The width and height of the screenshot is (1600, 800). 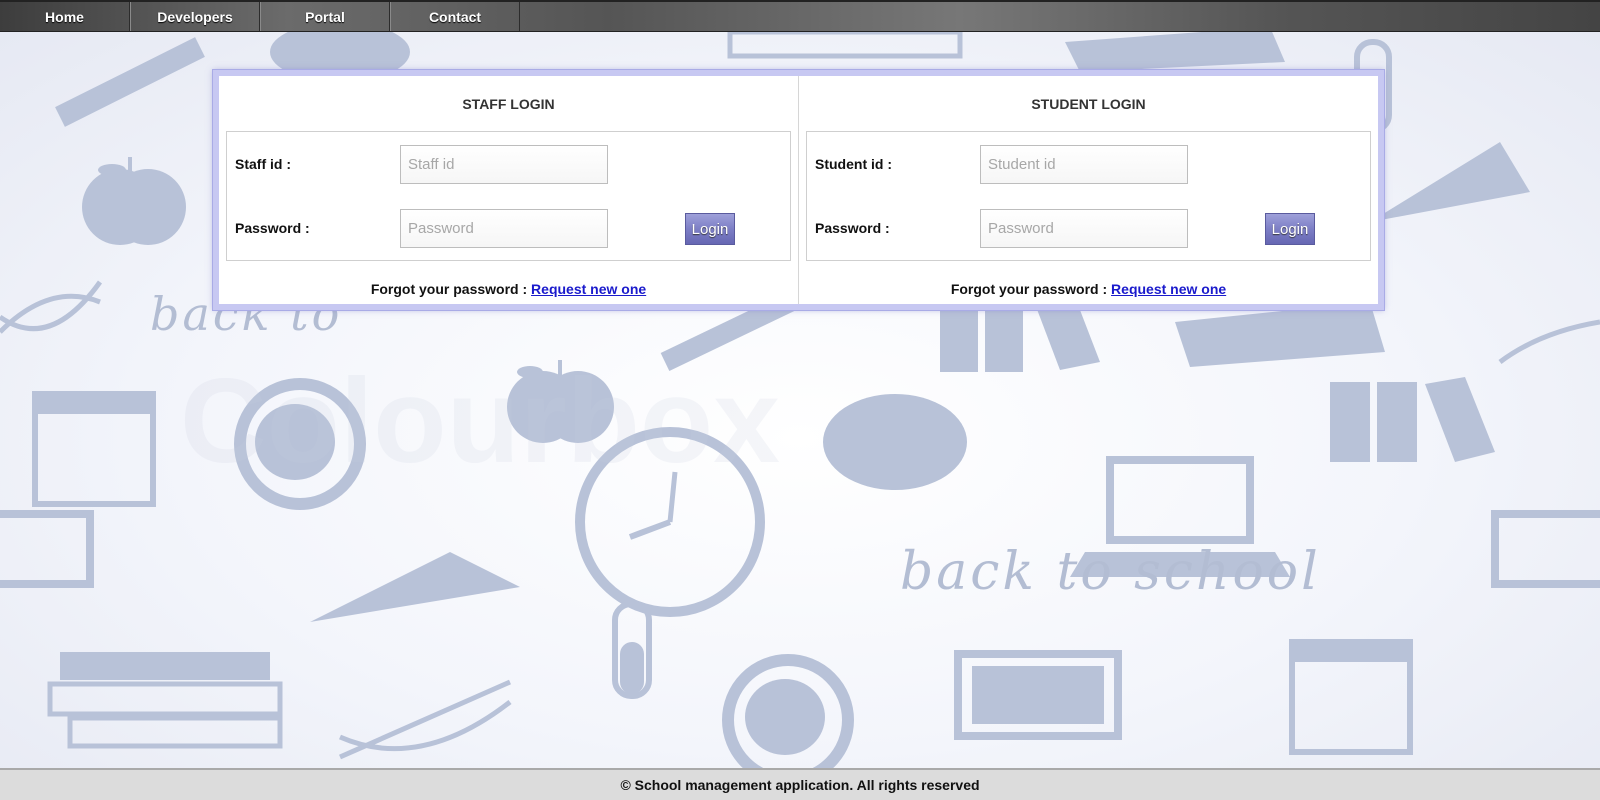 I want to click on nav-portal: Portal, so click(x=325, y=16).